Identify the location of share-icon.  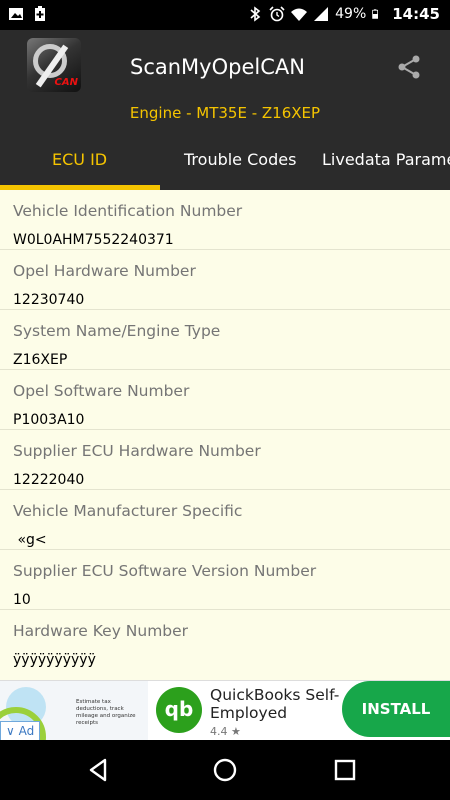
(409, 67).